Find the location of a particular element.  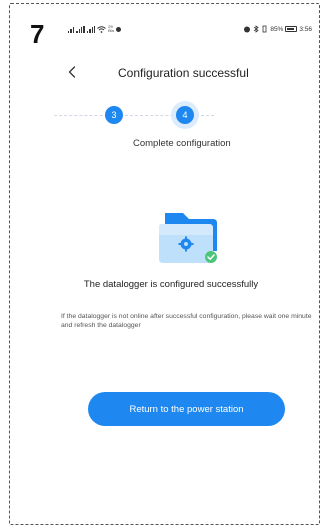

step-3-indicator: 3 is located at coordinates (114, 115).